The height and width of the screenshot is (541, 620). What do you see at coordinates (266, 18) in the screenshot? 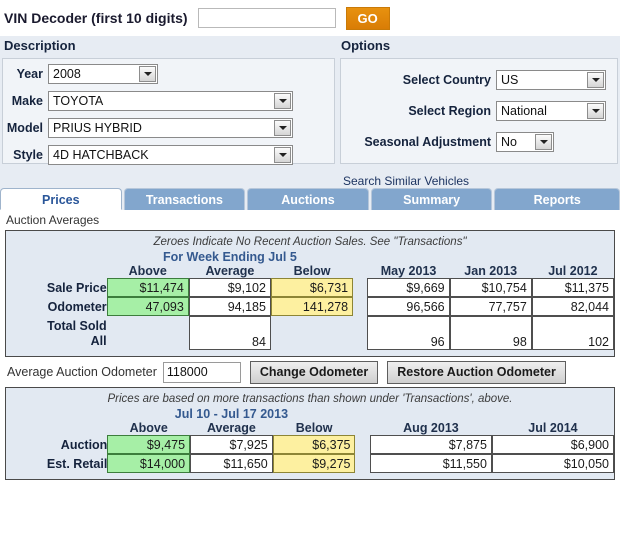
I see `vin-input` at bounding box center [266, 18].